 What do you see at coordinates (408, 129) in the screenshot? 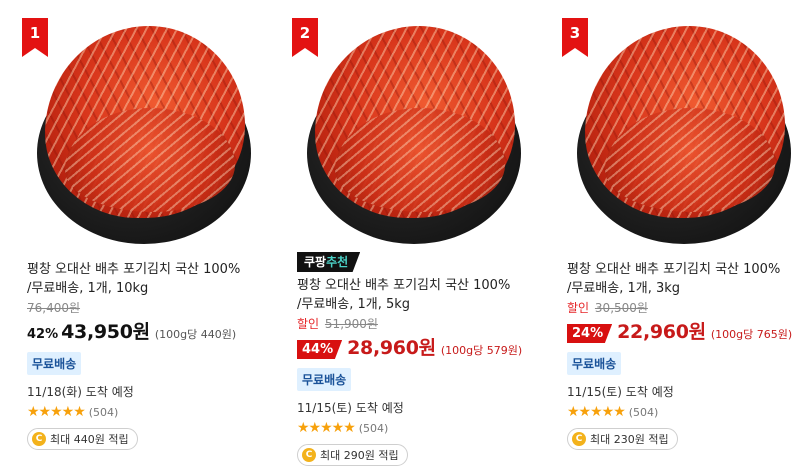
I see `product-image: 2` at bounding box center [408, 129].